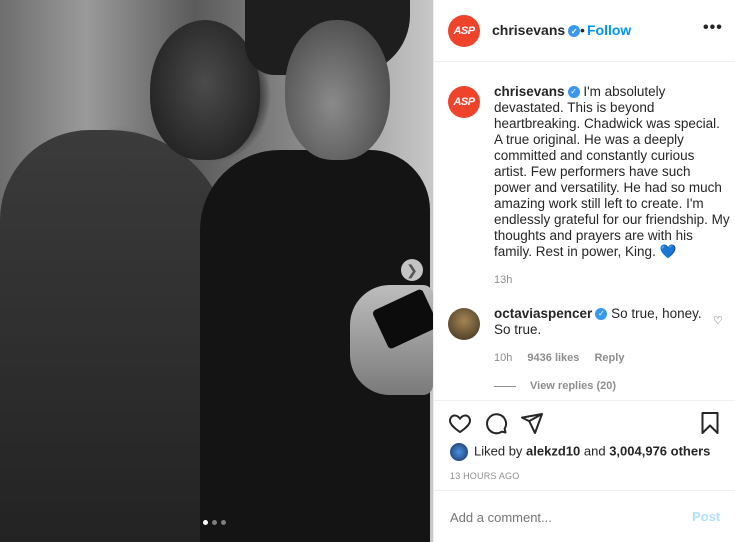  I want to click on bookmark-icon, so click(710, 423).